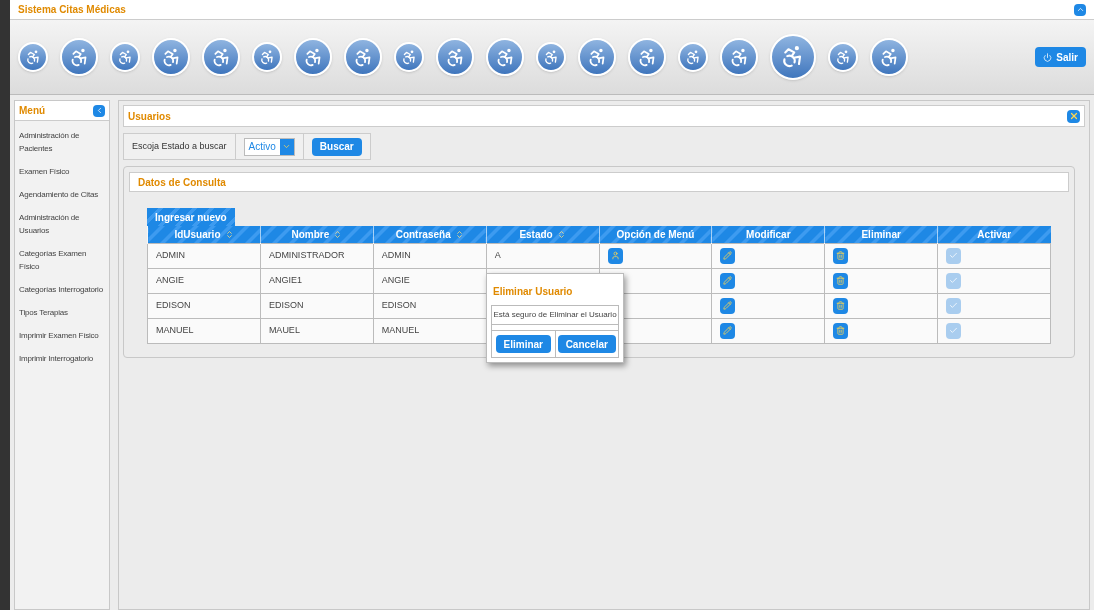  I want to click on table-cell: MAUEL, so click(284, 329).